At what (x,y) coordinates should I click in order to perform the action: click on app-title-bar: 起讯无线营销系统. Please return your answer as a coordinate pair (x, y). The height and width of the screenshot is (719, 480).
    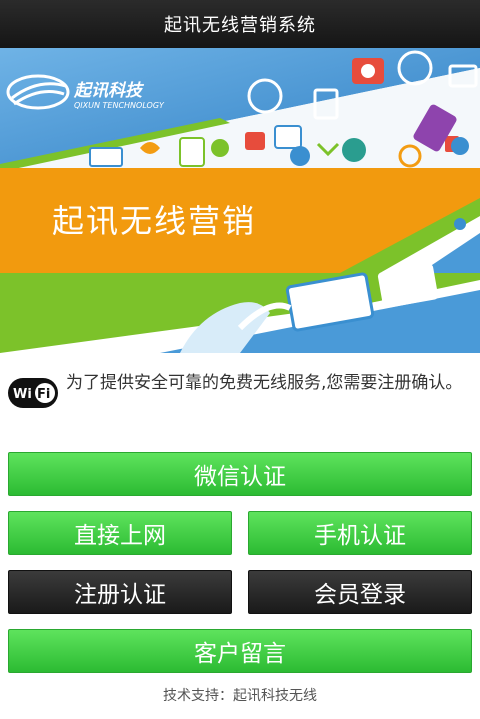
    Looking at the image, I should click on (240, 24).